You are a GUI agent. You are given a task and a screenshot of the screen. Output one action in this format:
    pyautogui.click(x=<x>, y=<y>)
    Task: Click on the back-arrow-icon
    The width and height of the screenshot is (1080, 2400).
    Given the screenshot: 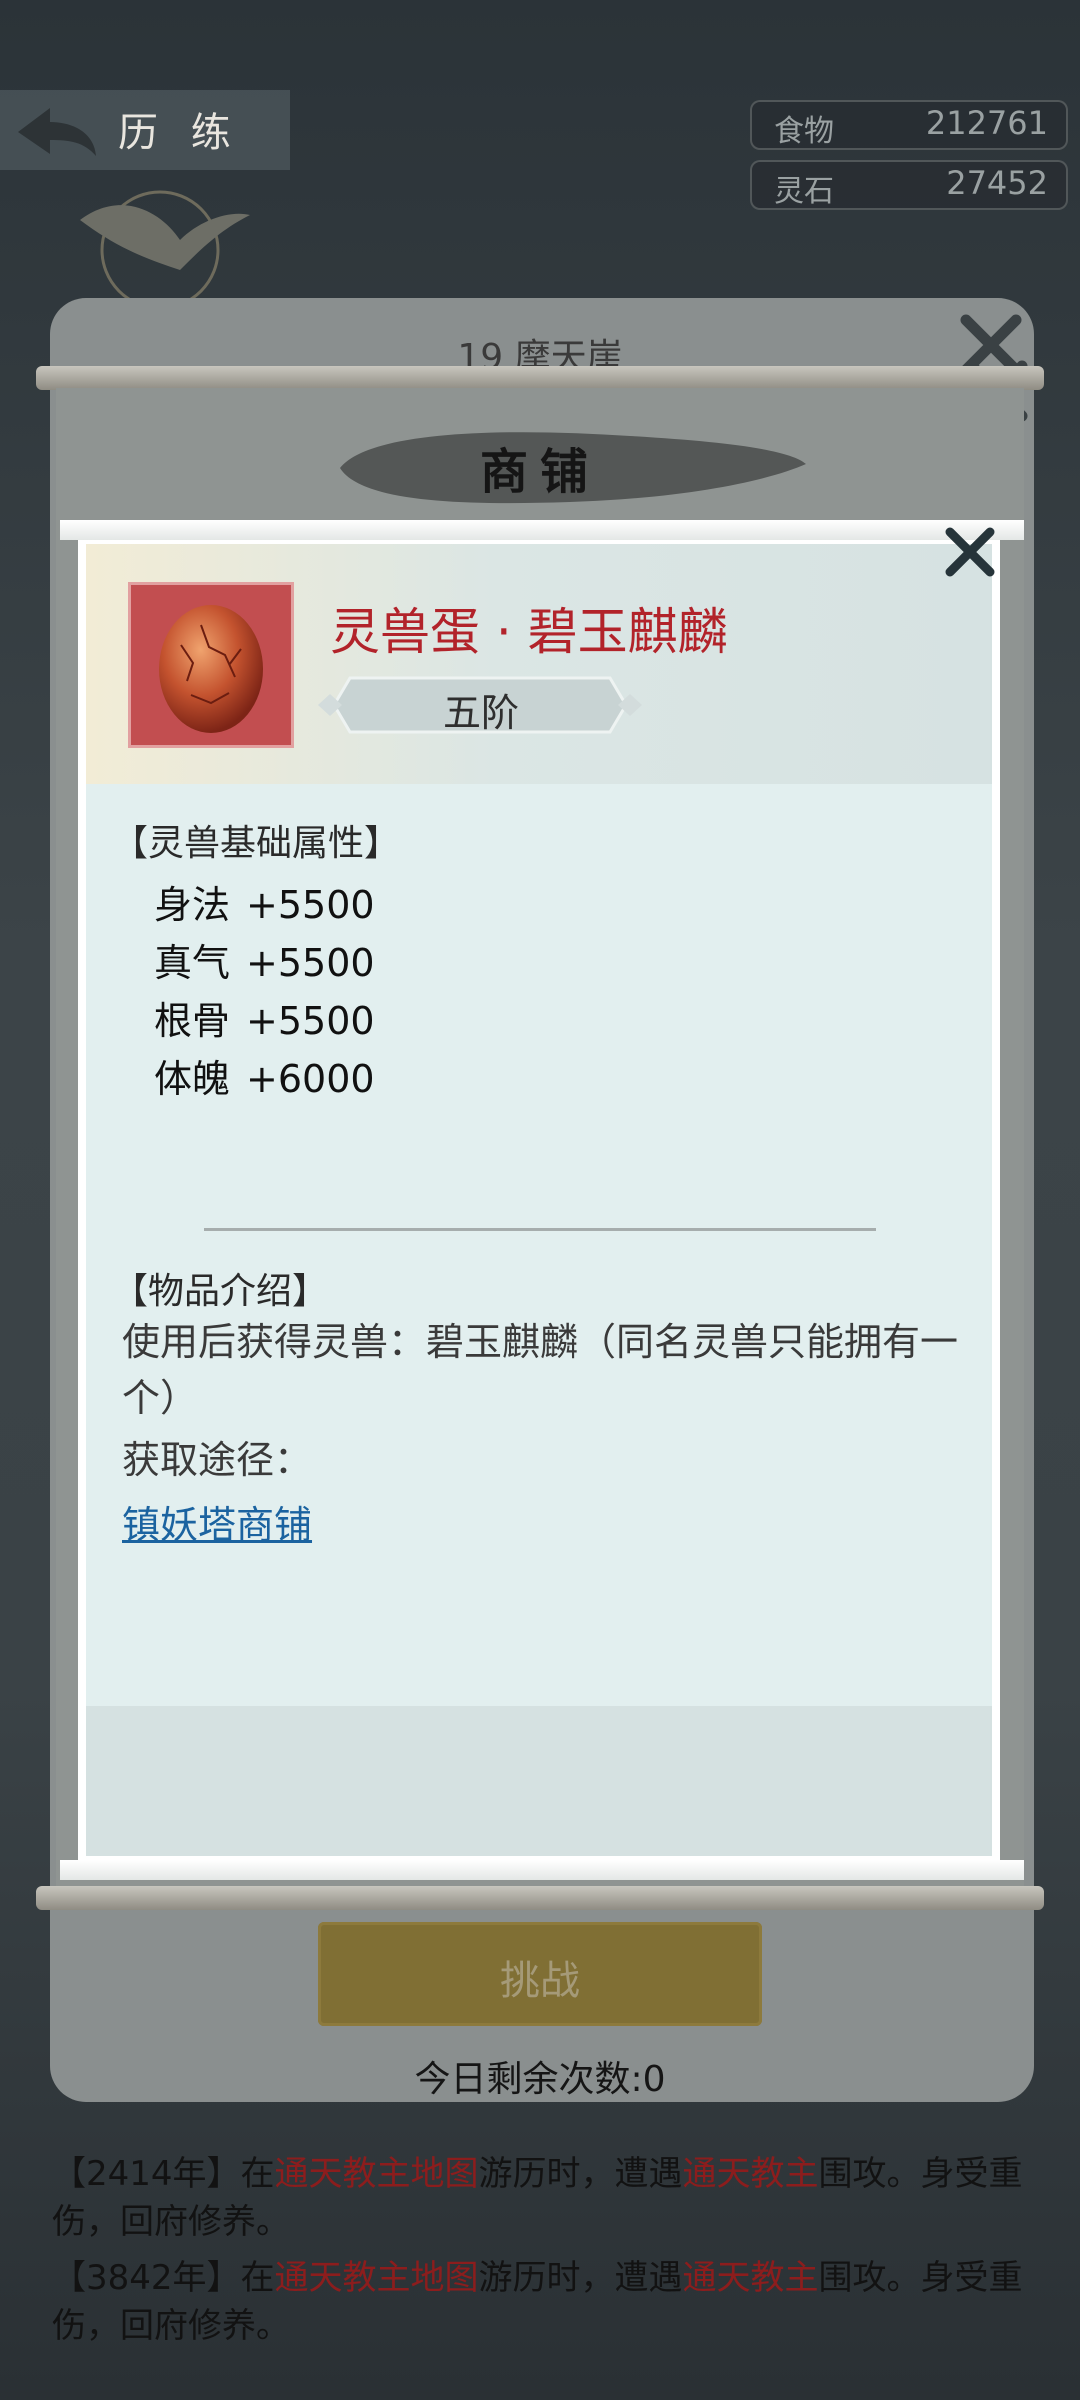 What is the action you would take?
    pyautogui.click(x=57, y=132)
    